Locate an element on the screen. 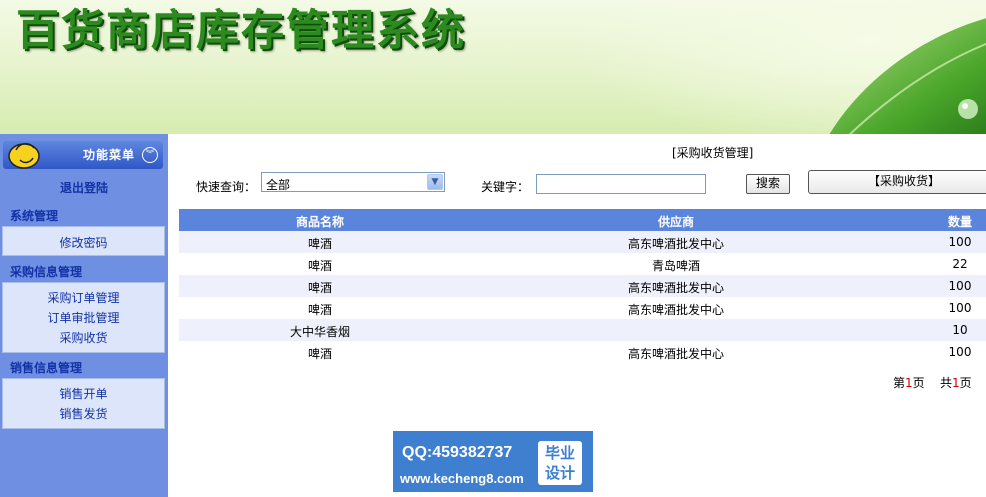 This screenshot has width=986, height=497. menu-item-change-password: 修改密码 is located at coordinates (83, 242).